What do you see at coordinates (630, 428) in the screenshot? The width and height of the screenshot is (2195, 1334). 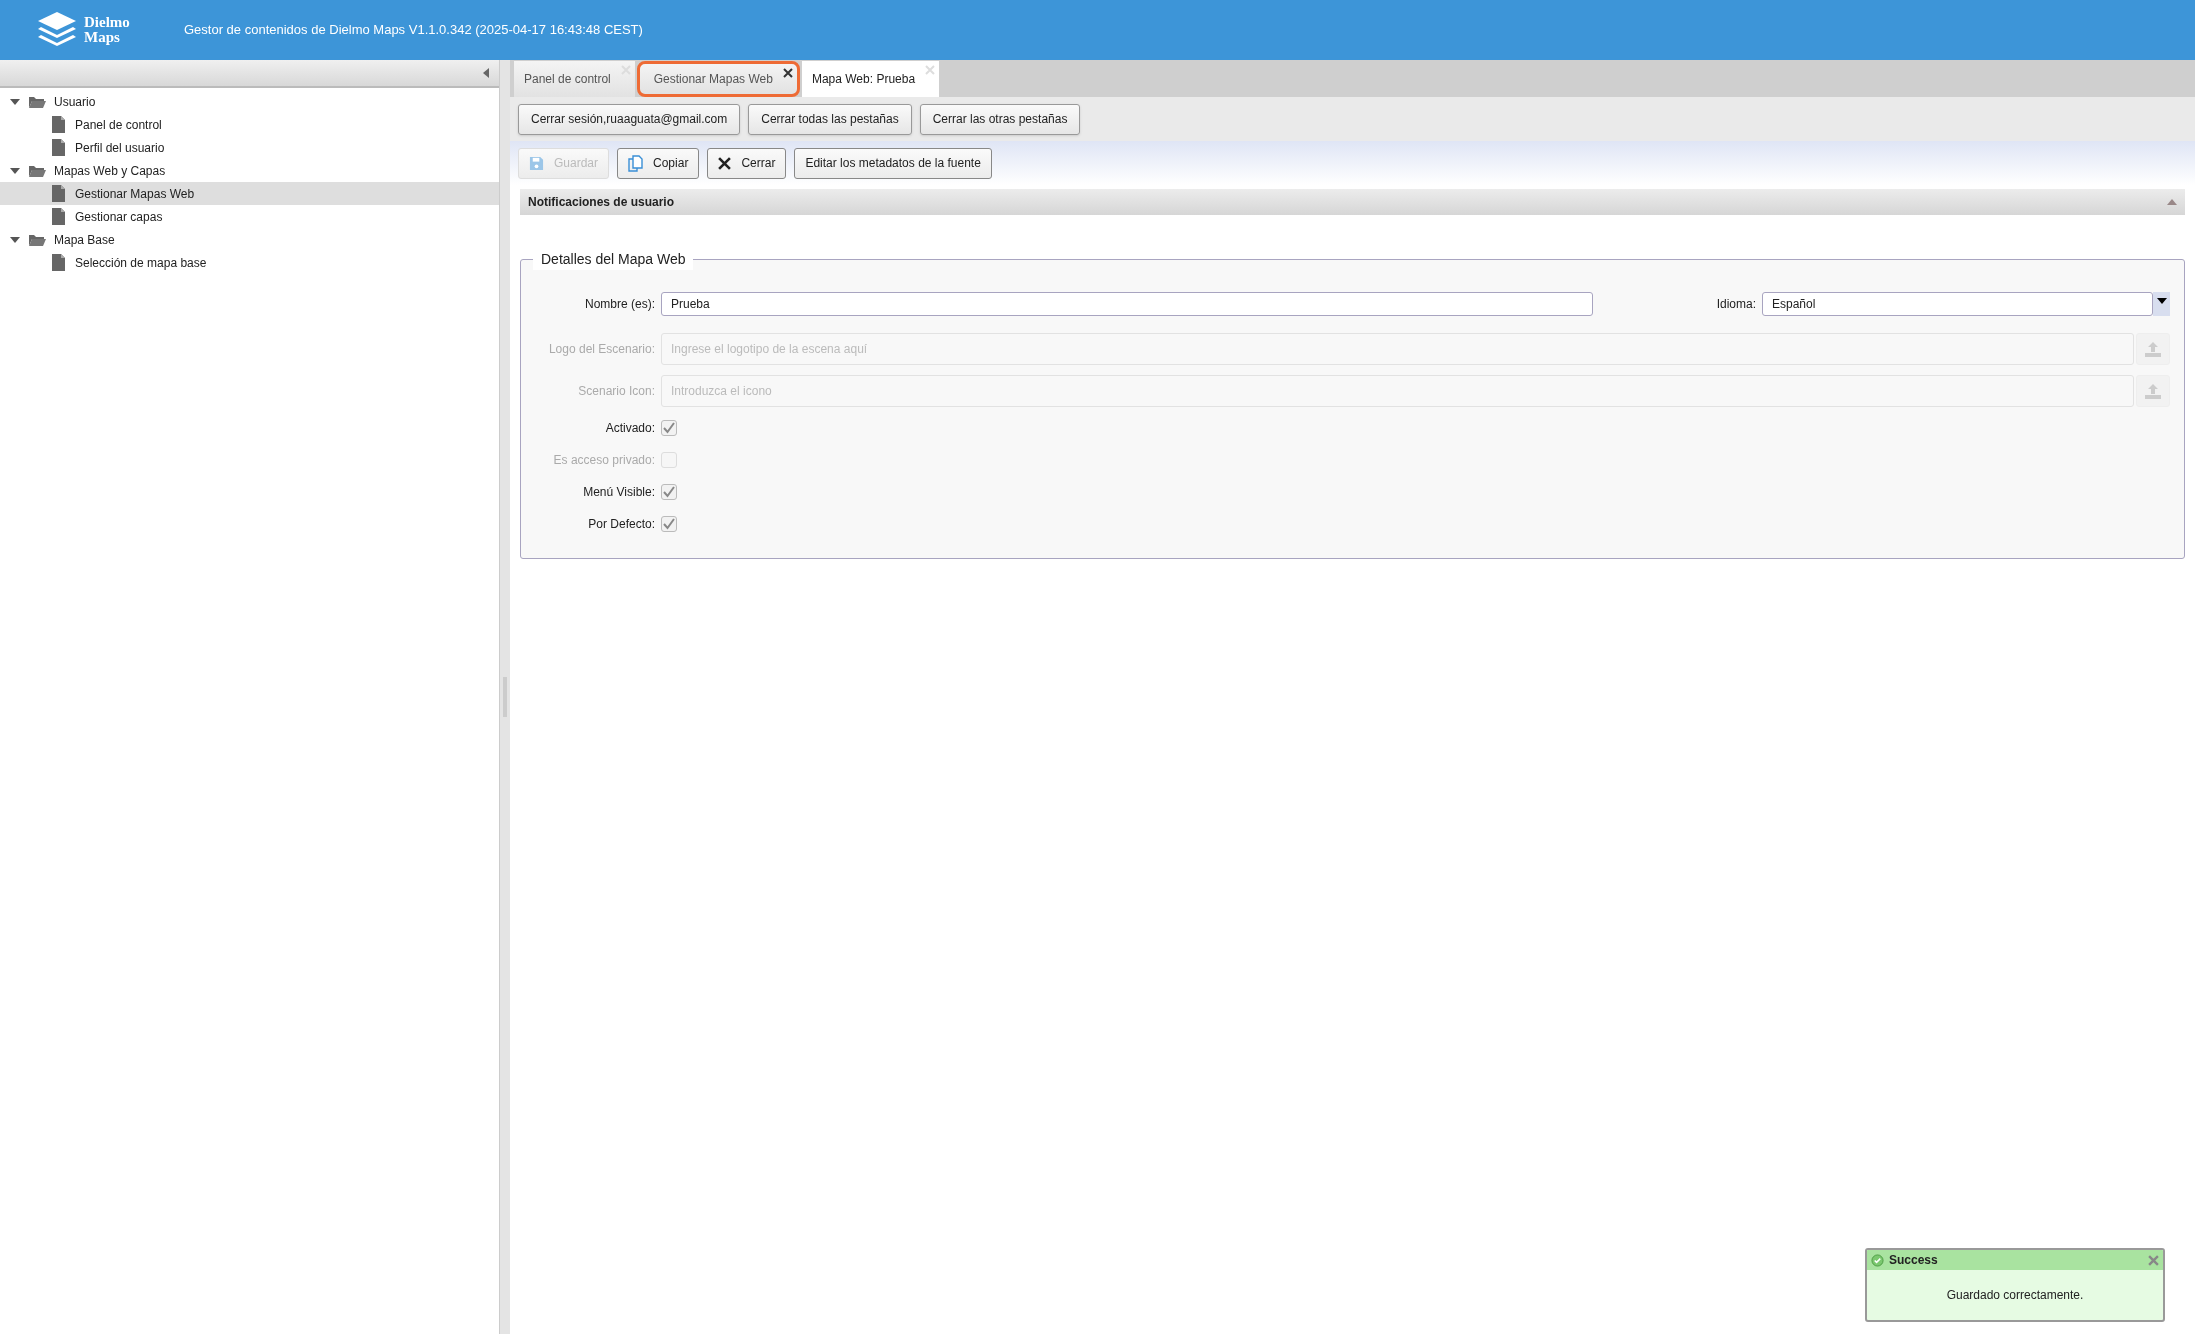 I see `field-label: Activado:` at bounding box center [630, 428].